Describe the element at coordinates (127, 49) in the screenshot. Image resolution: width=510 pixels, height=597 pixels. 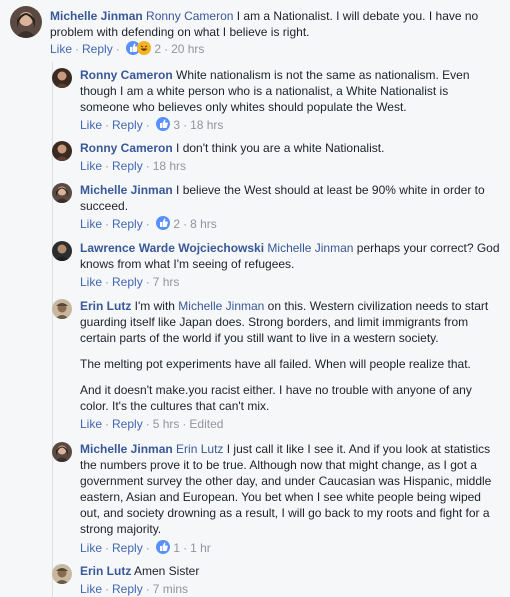
I see `comment-actions: Like · Reply · 2 · 20 hrs` at that location.